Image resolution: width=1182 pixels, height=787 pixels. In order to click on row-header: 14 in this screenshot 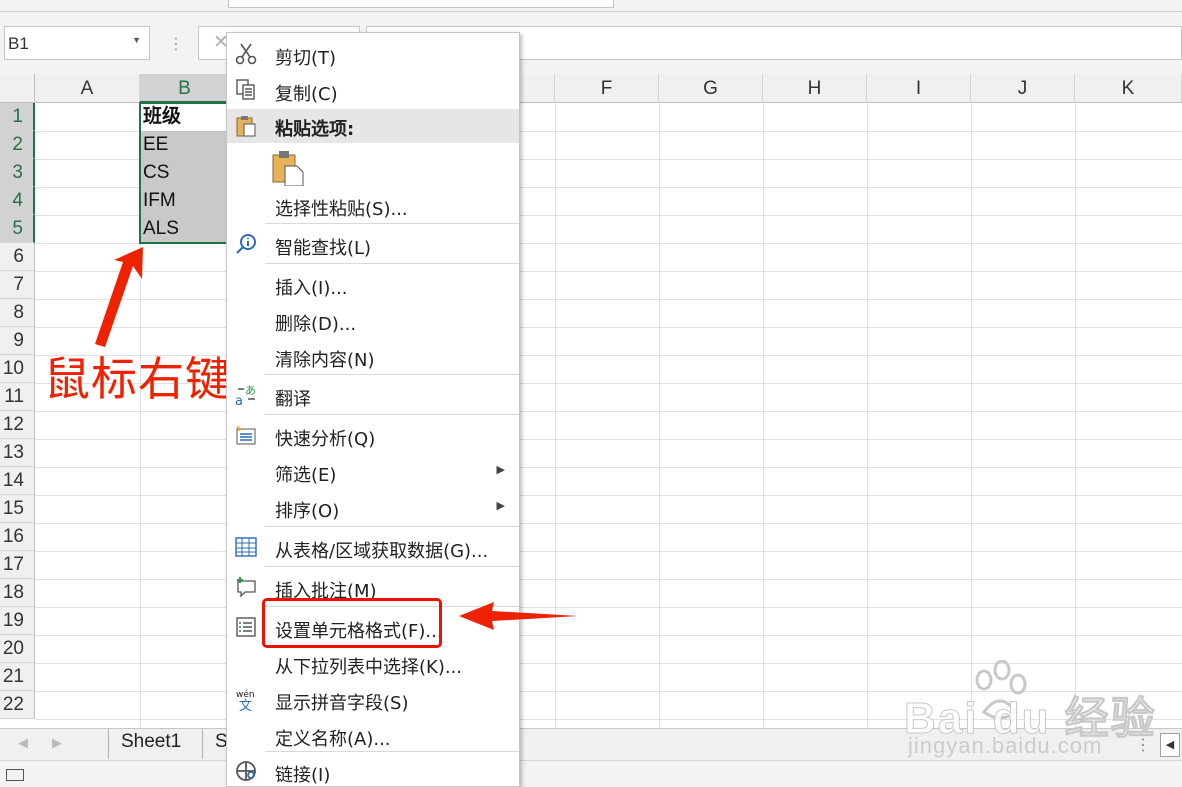, I will do `click(17, 481)`.